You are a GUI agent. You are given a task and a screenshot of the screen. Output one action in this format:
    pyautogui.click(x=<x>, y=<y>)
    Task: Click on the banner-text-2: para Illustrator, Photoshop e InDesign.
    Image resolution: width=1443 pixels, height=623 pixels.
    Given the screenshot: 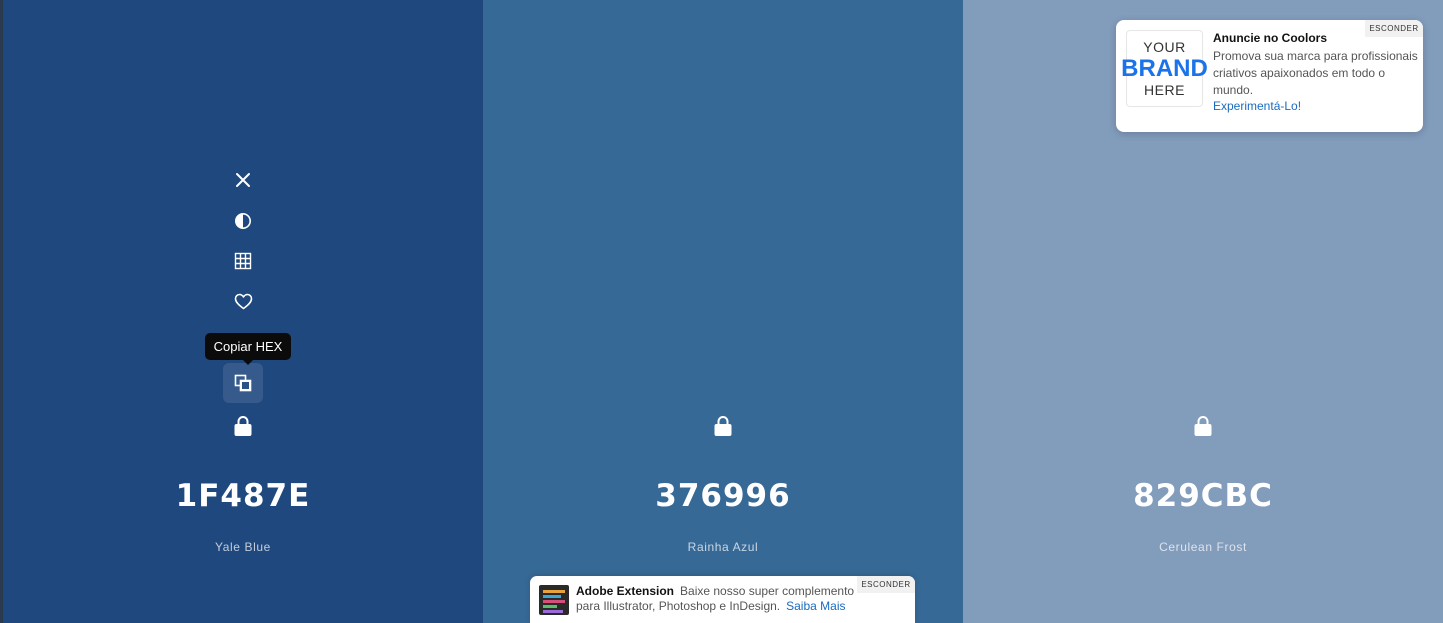 What is the action you would take?
    pyautogui.click(x=678, y=606)
    